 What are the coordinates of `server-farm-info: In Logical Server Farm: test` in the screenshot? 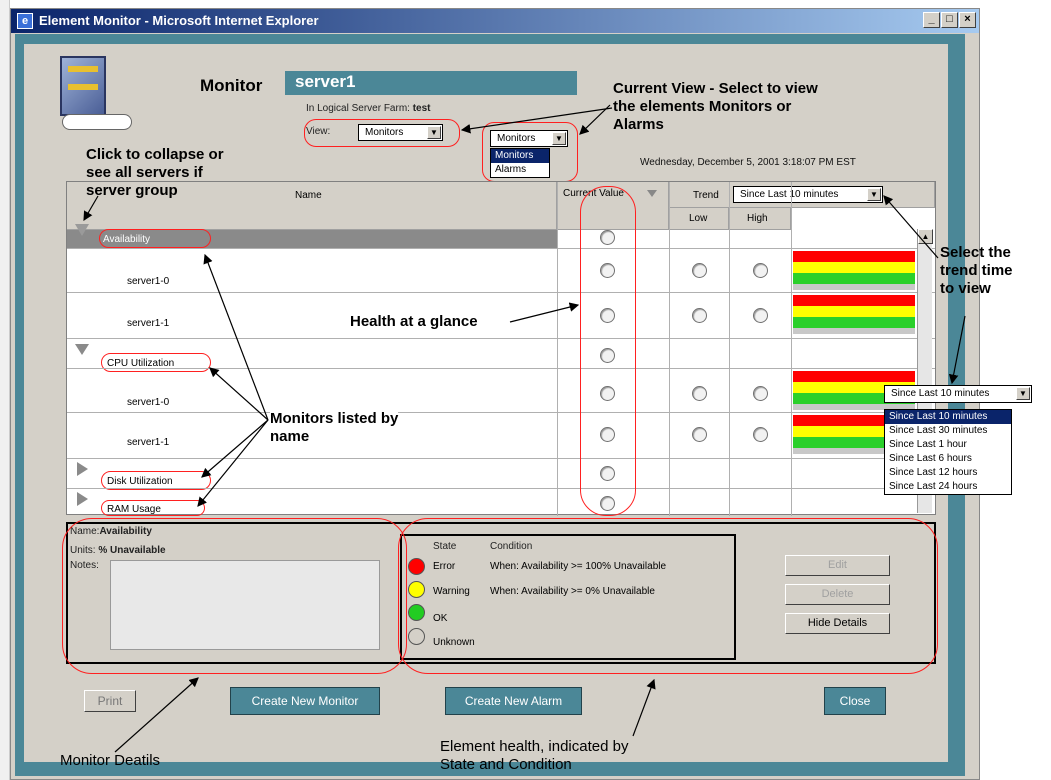 It's located at (368, 108).